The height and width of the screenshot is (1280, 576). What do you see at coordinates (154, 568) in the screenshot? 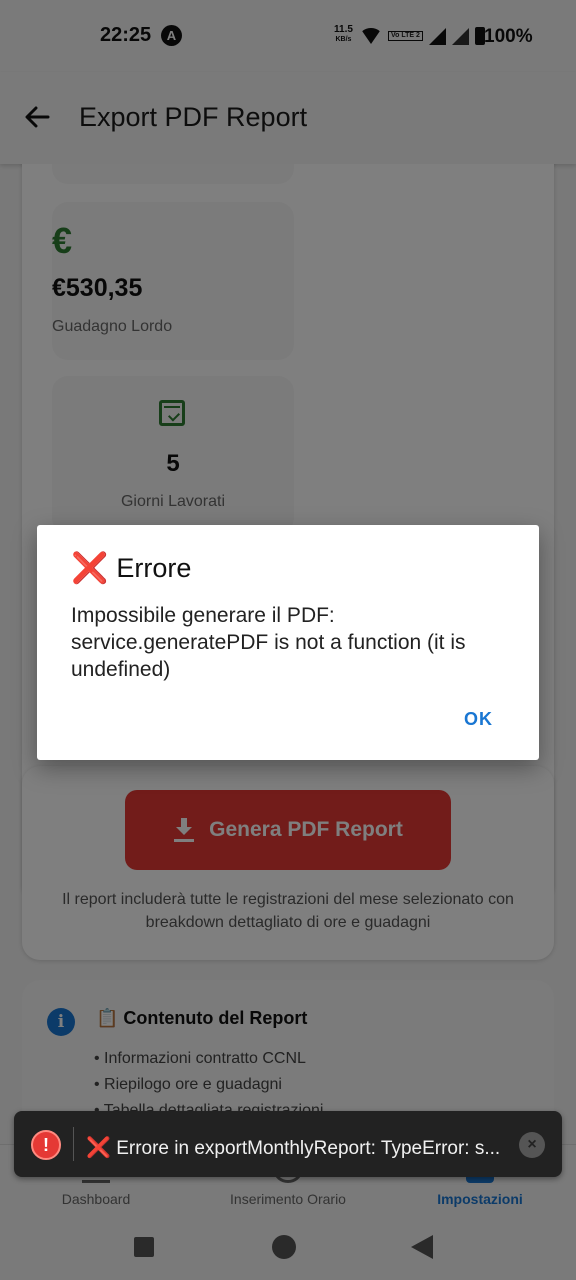
I see `dialog-title-text: Errore` at bounding box center [154, 568].